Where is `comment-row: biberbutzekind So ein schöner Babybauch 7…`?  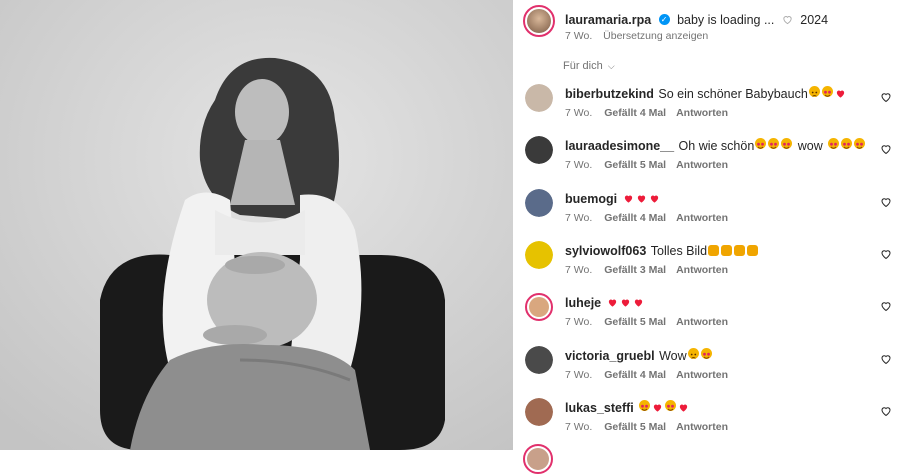
comment-row: biberbutzekind So ein schöner Babybauch 7… is located at coordinates (706, 104).